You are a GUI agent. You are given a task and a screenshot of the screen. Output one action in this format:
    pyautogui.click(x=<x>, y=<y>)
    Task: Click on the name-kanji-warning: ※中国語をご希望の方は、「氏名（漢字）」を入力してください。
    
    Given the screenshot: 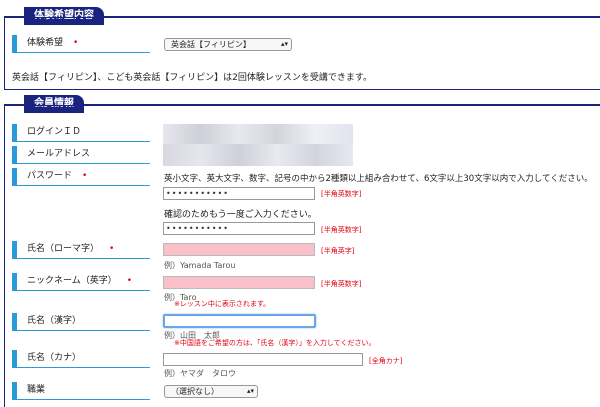 What is the action you would take?
    pyautogui.click(x=275, y=343)
    